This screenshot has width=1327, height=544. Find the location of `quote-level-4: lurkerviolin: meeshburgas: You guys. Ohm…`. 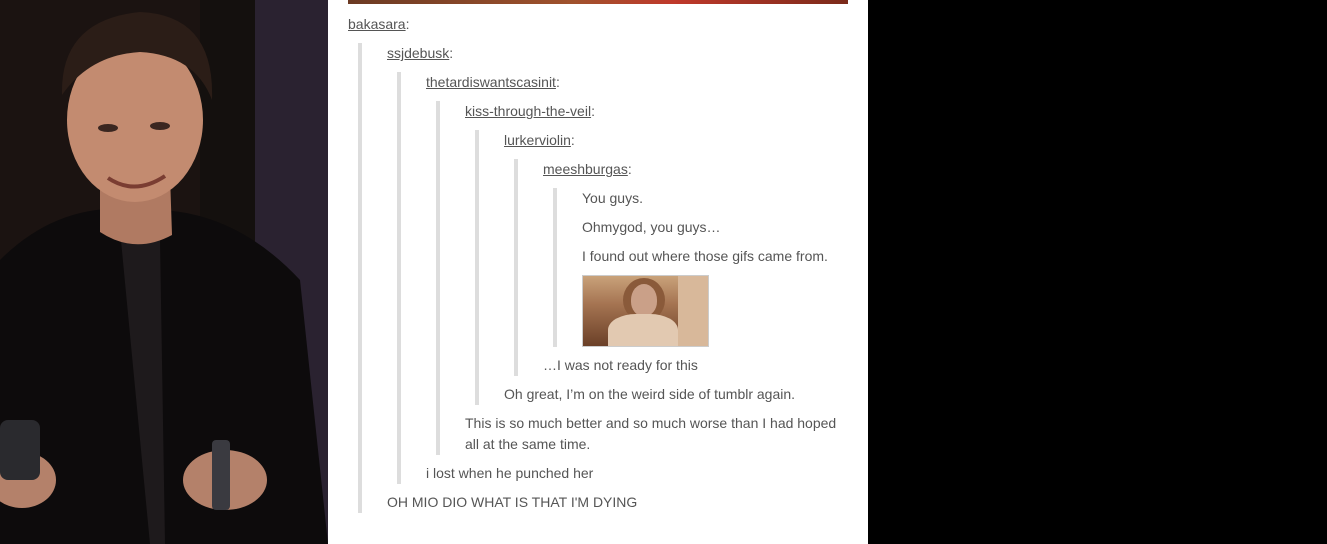

quote-level-4: lurkerviolin: meeshburgas: You guys. Ohm… is located at coordinates (661, 267).